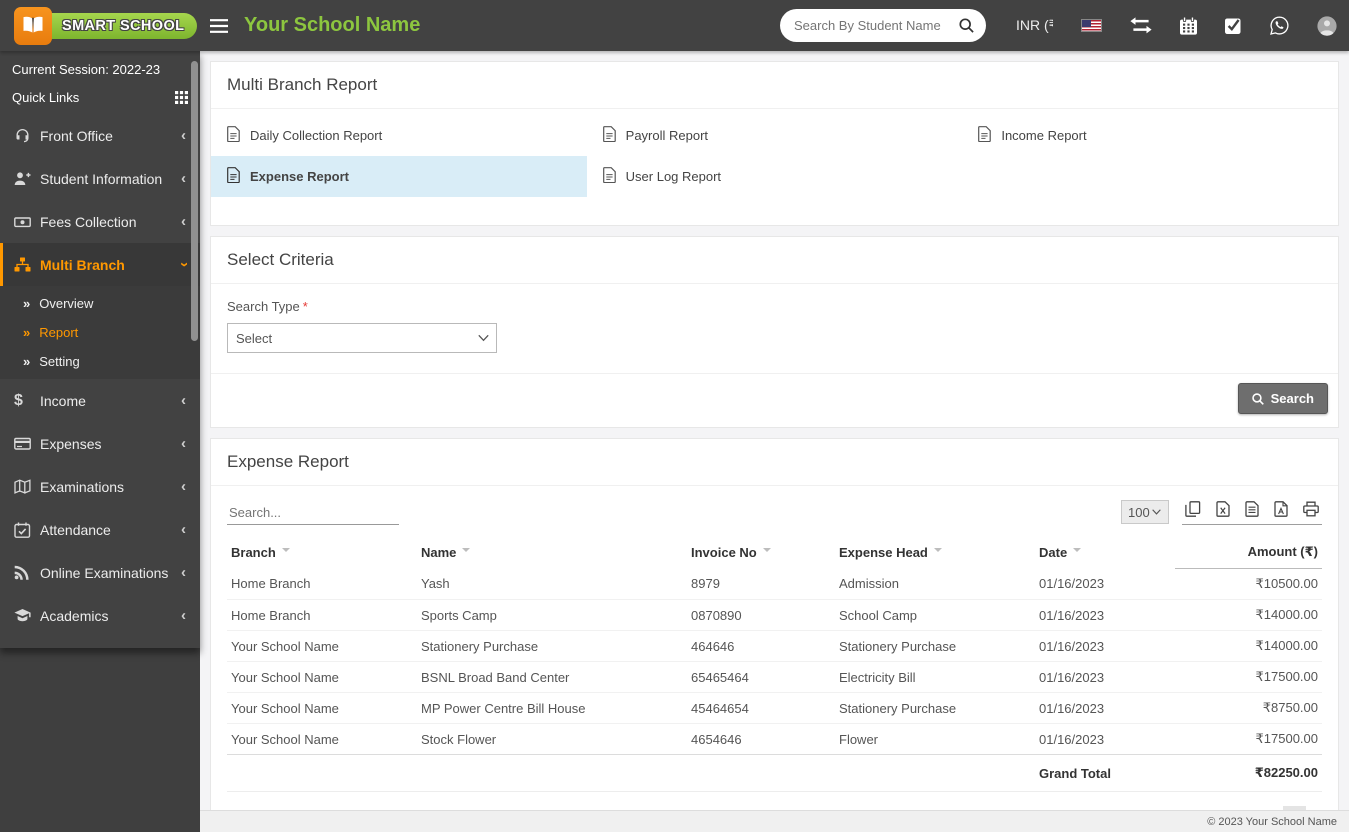 This screenshot has height=832, width=1349. Describe the element at coordinates (774, 821) in the screenshot. I see `page-footer: © 2023 Your School Name` at that location.